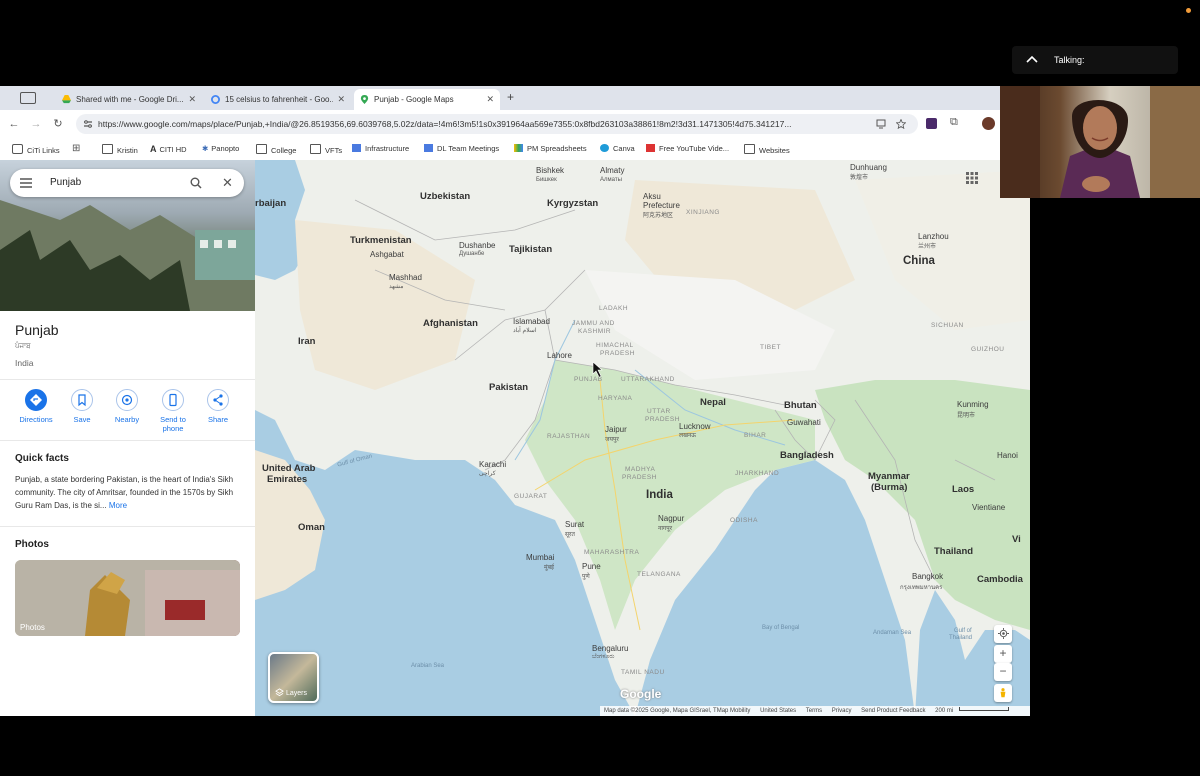 The image size is (1200, 776). What do you see at coordinates (659, 574) in the screenshot?
I see `map-label-region: TELANGANA` at bounding box center [659, 574].